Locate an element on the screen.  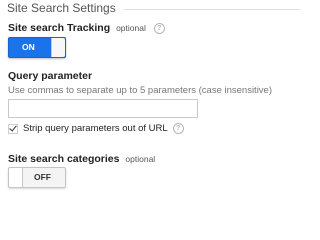
section-title: Site Search Settings is located at coordinates (61, 8).